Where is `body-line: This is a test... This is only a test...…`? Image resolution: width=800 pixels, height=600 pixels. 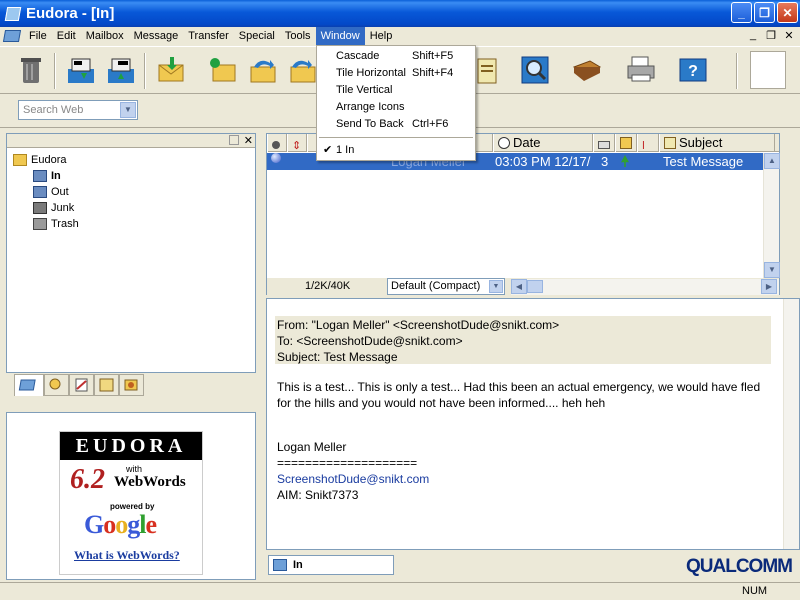 body-line: This is a test... This is only a test...… is located at coordinates (519, 387).